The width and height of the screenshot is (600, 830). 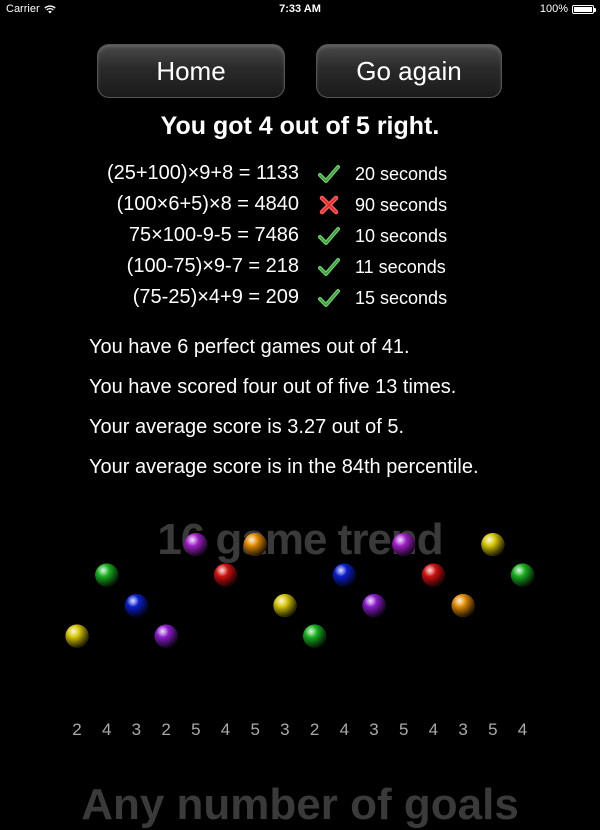 I want to click on problem-time: 20 seconds, so click(x=401, y=174).